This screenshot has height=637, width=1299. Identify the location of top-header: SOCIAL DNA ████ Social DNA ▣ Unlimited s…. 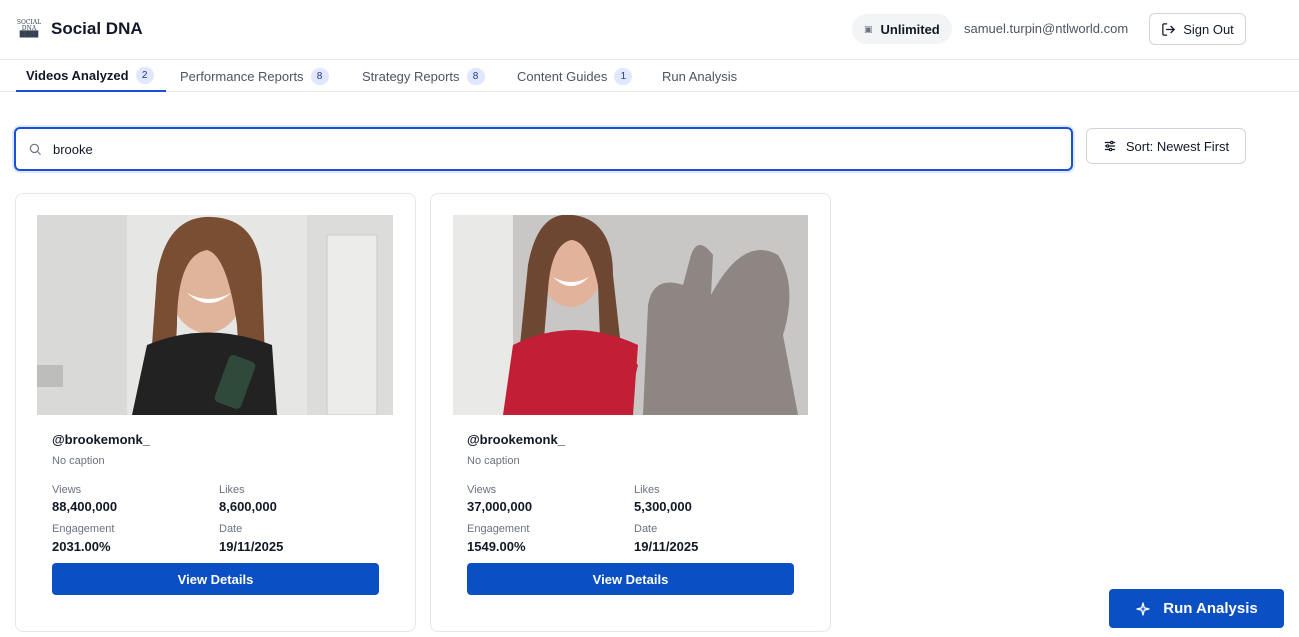
(649, 30).